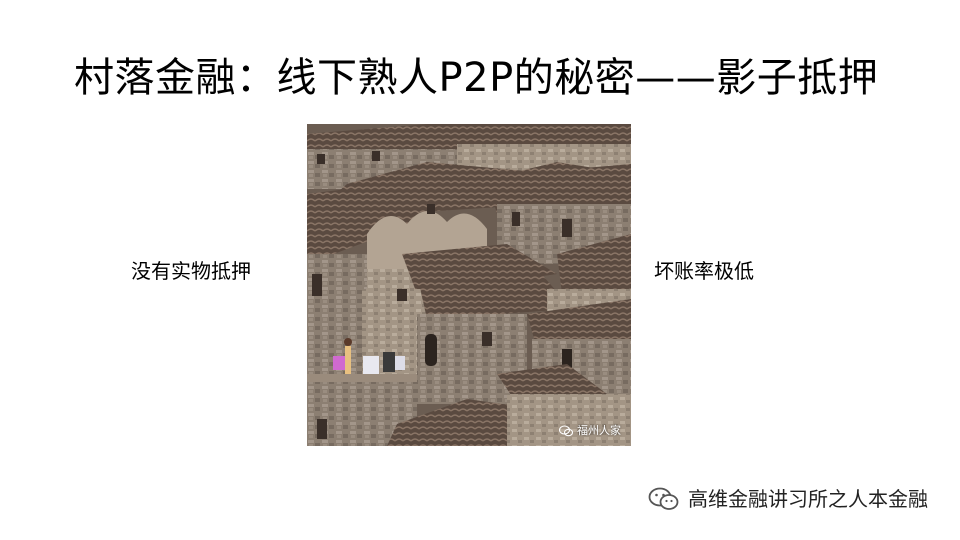 This screenshot has width=960, height=540. What do you see at coordinates (191, 271) in the screenshot?
I see `left-label: 没有实物抵押` at bounding box center [191, 271].